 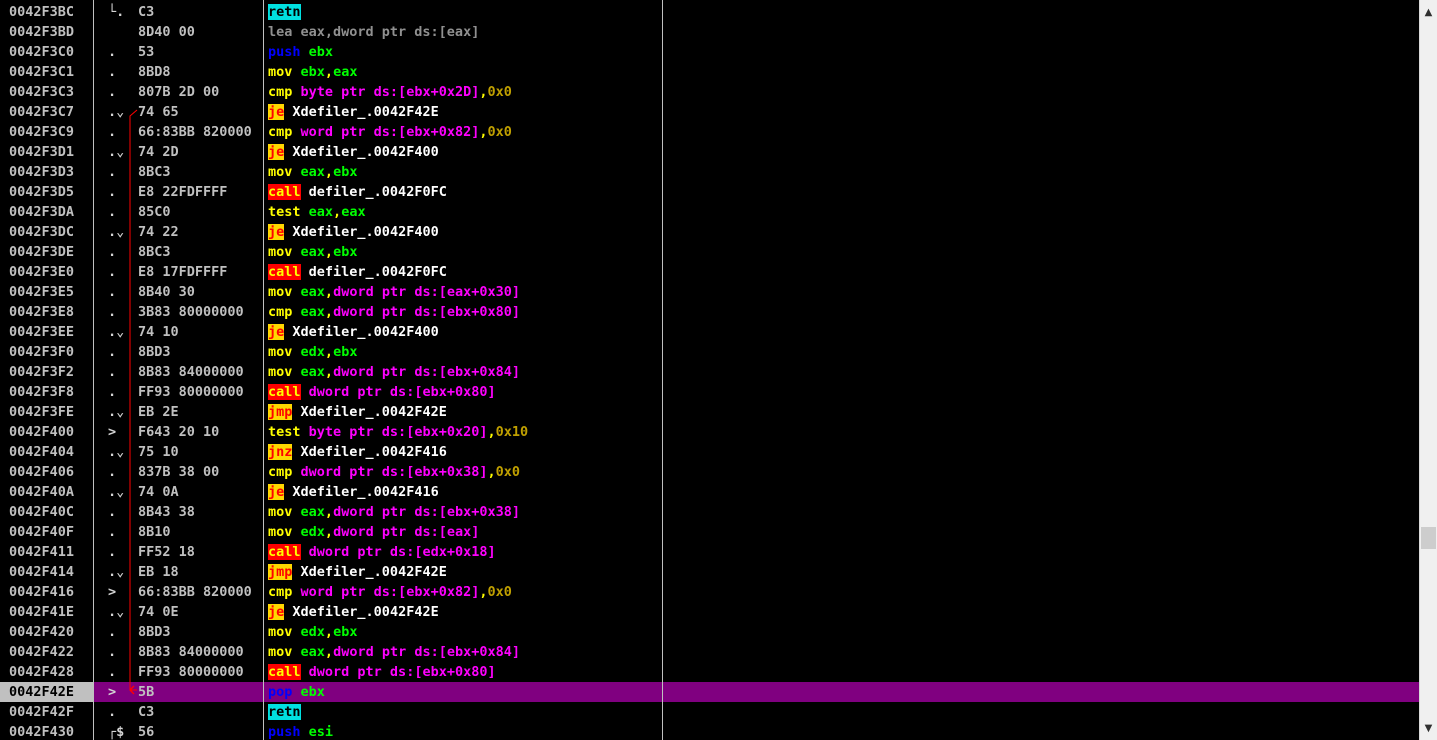 I want to click on address-cell: 0042F414, so click(x=46, y=572).